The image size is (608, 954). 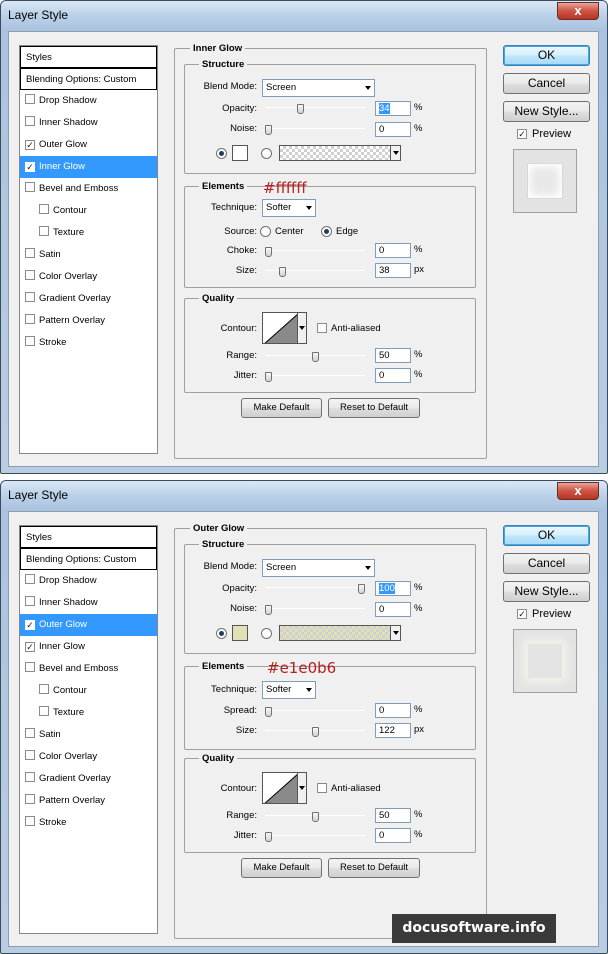 I want to click on size-input: 122, so click(x=393, y=730).